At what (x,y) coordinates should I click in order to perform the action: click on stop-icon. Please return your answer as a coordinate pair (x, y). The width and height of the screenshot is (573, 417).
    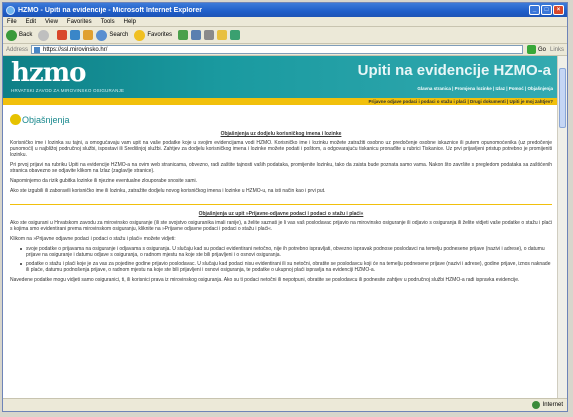
    Looking at the image, I should click on (62, 35).